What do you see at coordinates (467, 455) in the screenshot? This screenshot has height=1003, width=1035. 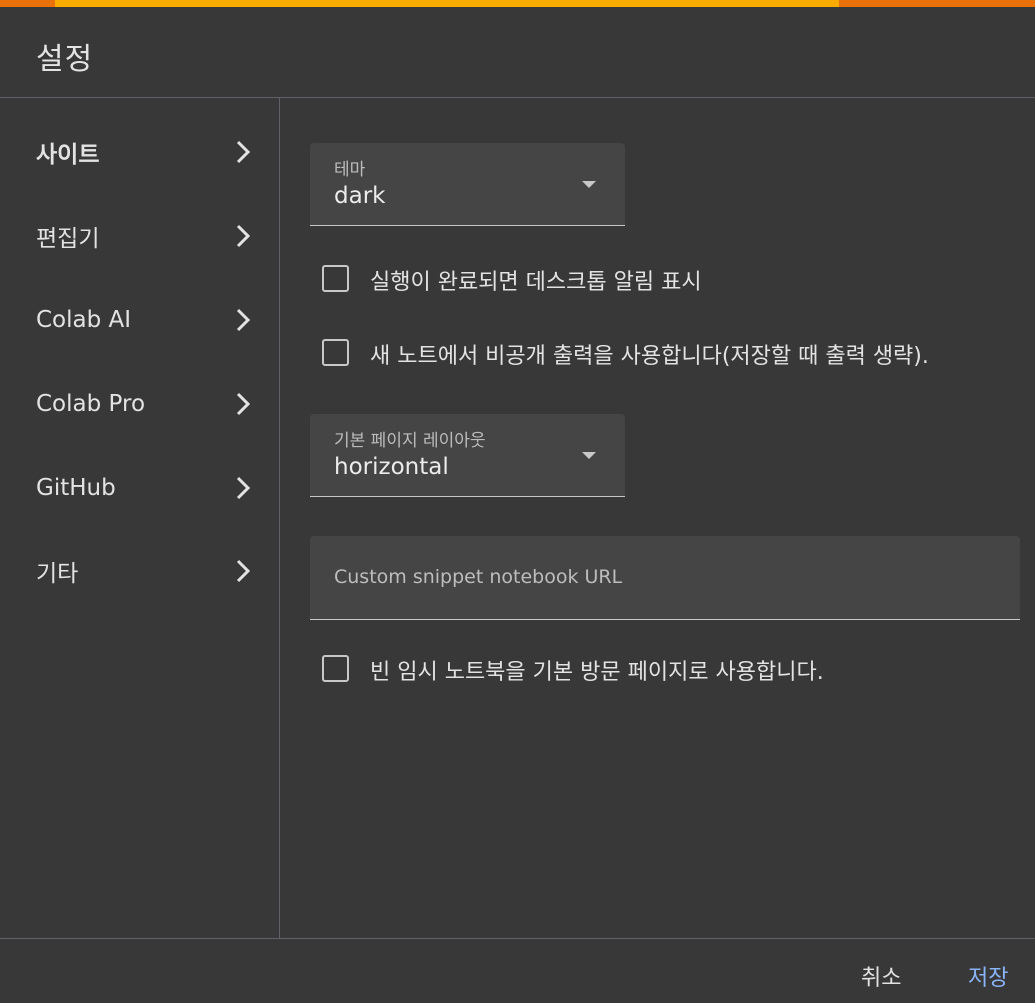 I see `page-layout-select: 기본 페이지 레이아웃 horizontal` at bounding box center [467, 455].